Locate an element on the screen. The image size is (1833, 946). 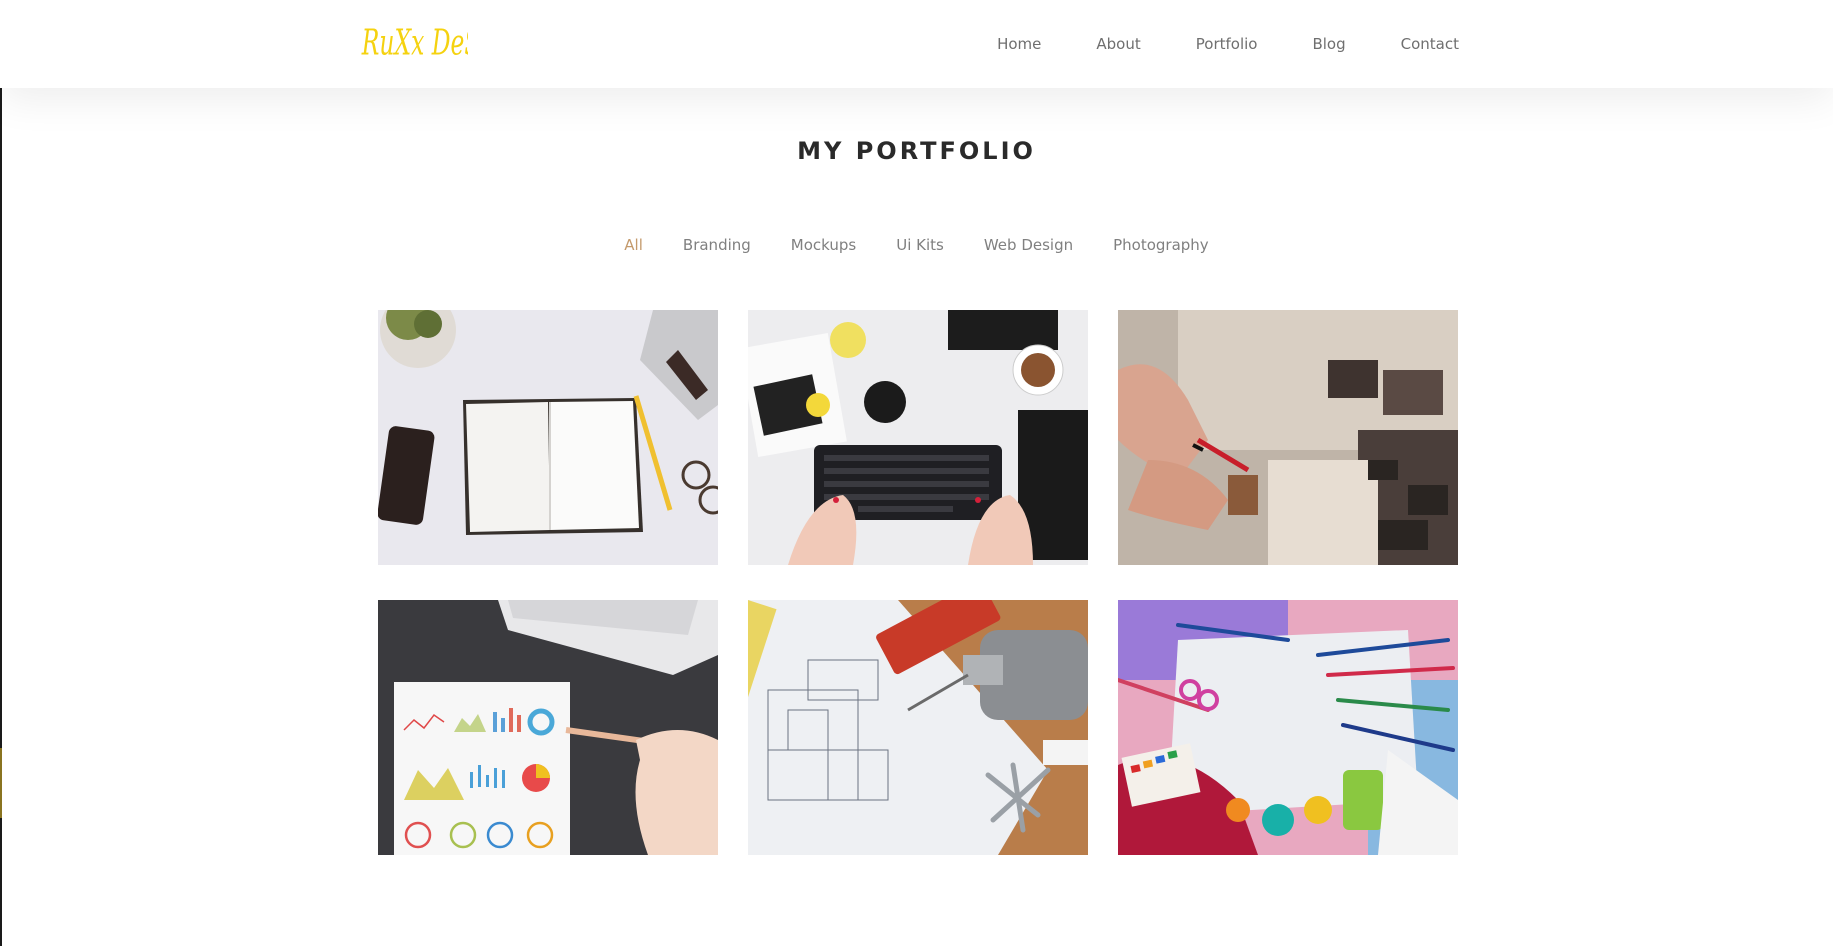
logo-text: RuXx DeSiGn is located at coordinates (414, 43).